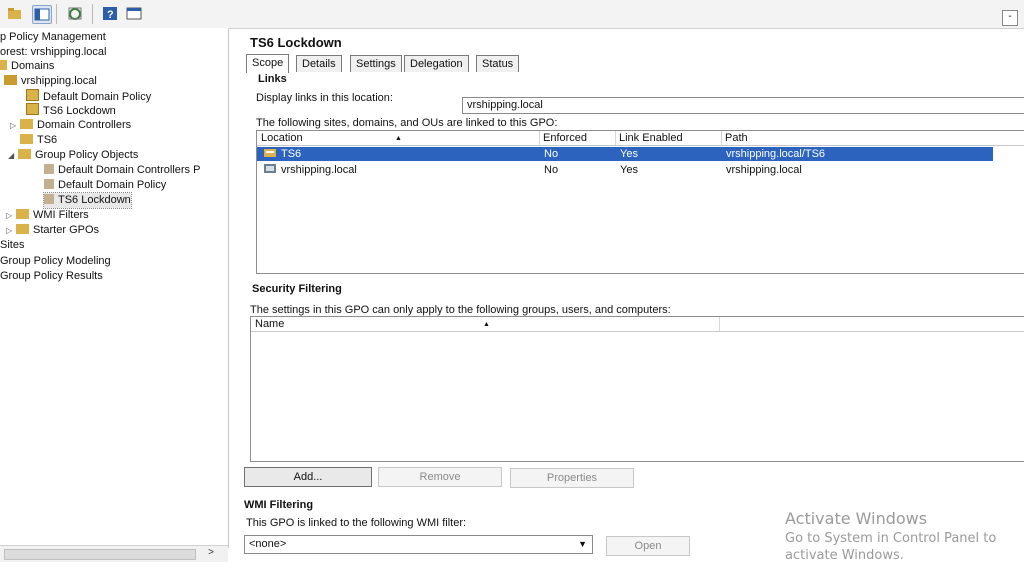 This screenshot has width=1024, height=576. Describe the element at coordinates (582, 544) in the screenshot. I see `chevron-down-icon: ▼` at that location.